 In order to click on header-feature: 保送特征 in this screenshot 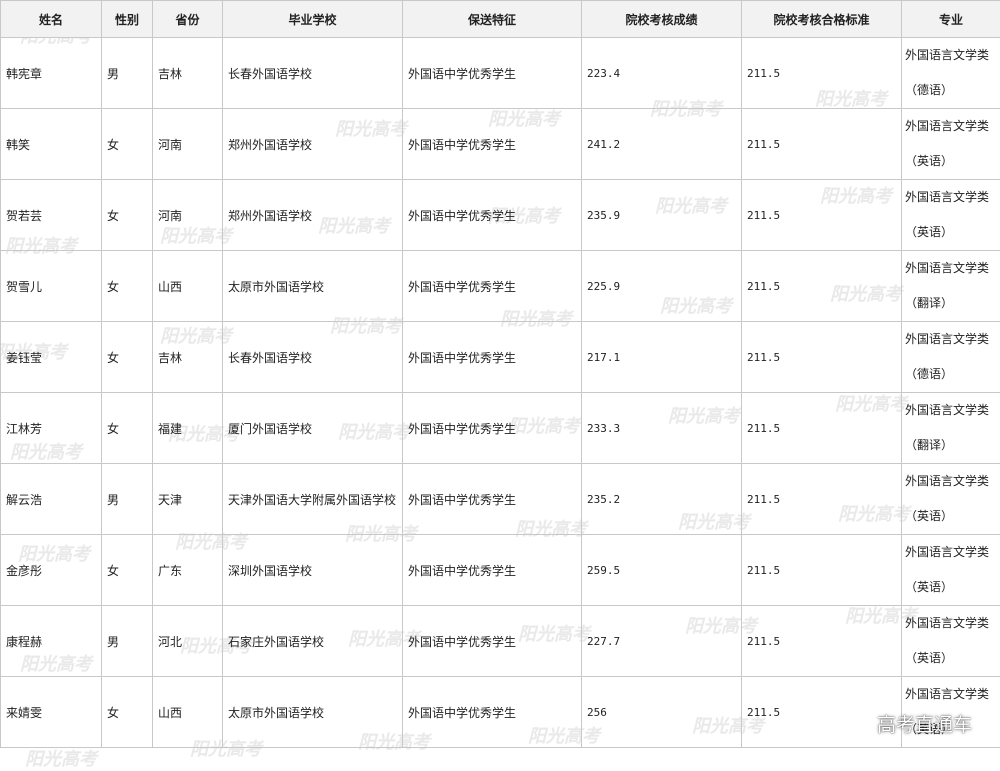, I will do `click(492, 19)`.